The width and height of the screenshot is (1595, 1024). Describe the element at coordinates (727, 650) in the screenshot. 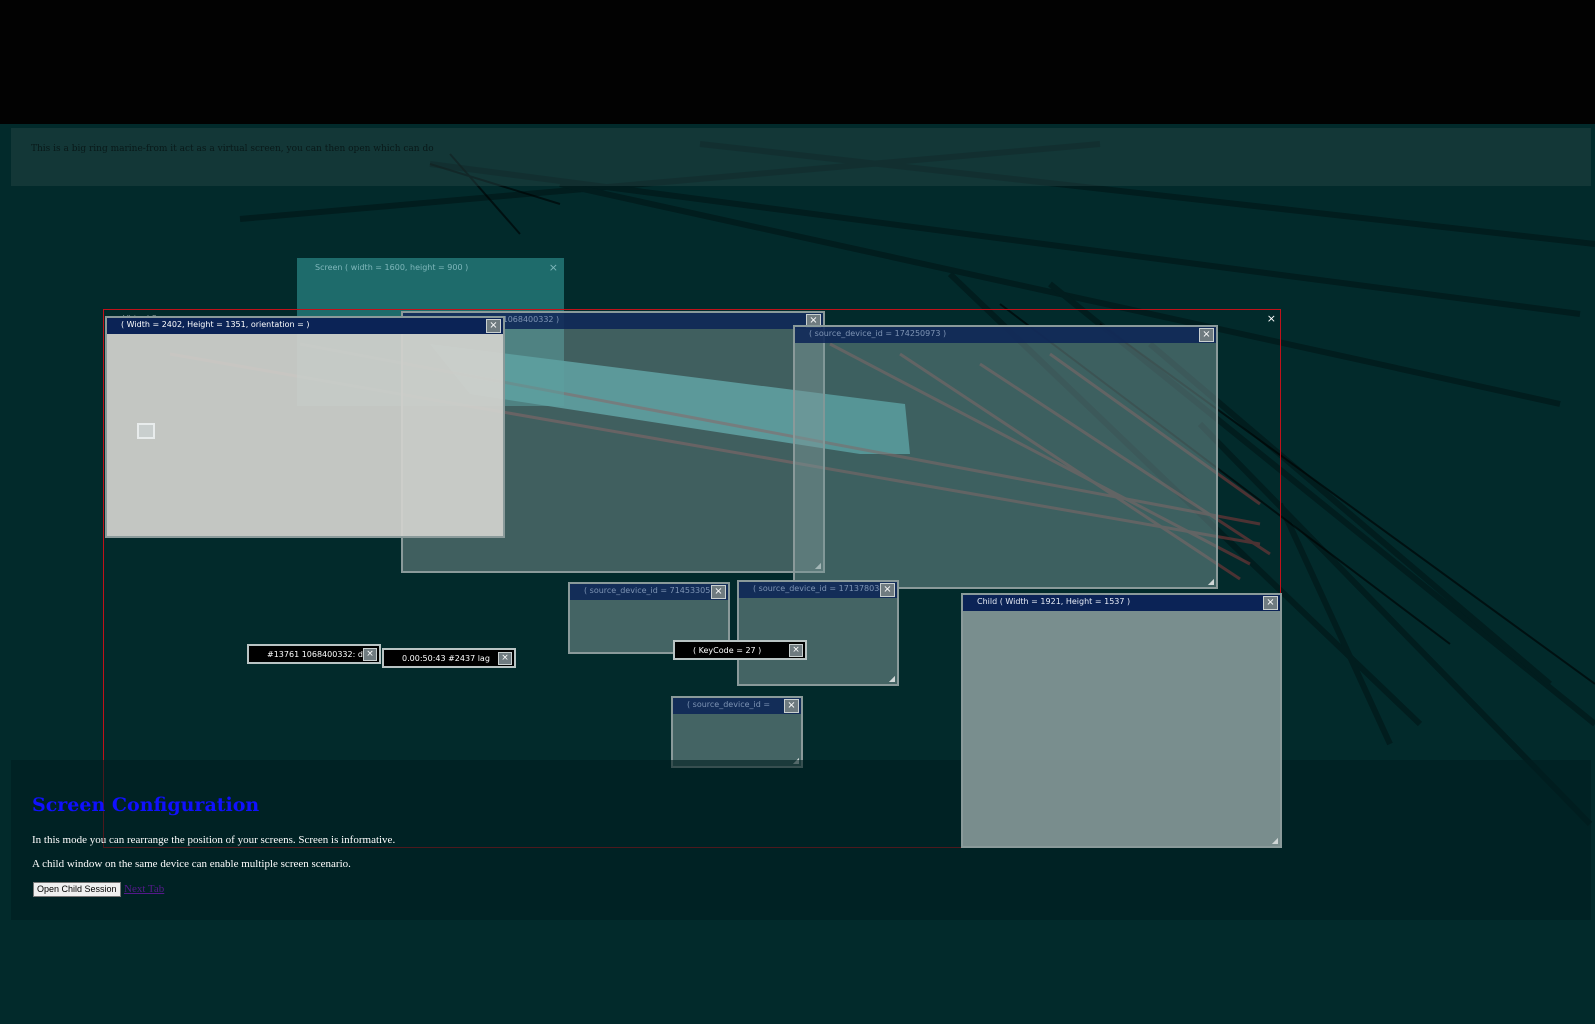

I see `keycode-text: ( KeyCode = 27 )` at that location.